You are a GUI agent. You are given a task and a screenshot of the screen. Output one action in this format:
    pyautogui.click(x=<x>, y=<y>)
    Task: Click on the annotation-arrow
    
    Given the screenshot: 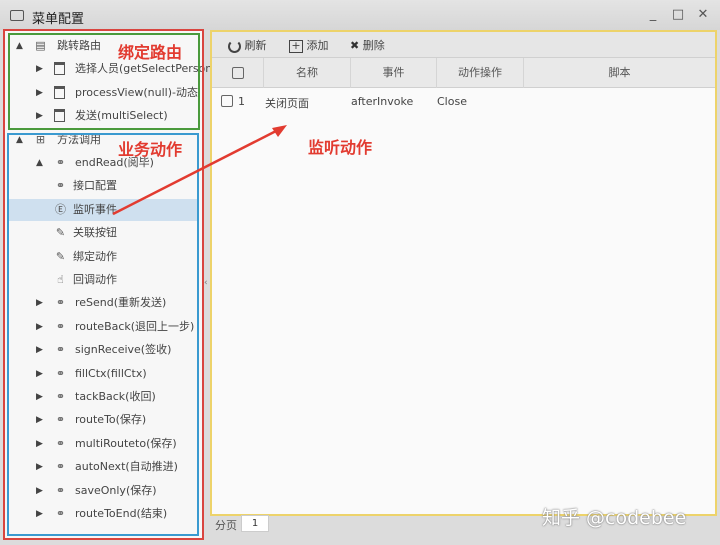 What is the action you would take?
    pyautogui.click(x=199, y=170)
    